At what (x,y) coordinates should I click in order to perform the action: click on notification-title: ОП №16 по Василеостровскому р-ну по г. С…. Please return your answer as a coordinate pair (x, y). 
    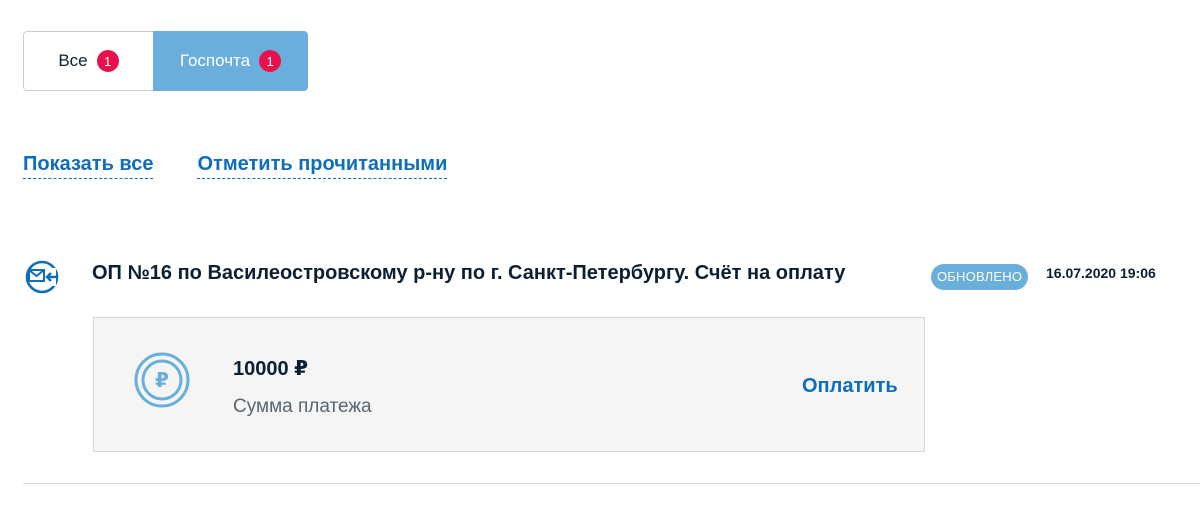
    Looking at the image, I should click on (468, 273).